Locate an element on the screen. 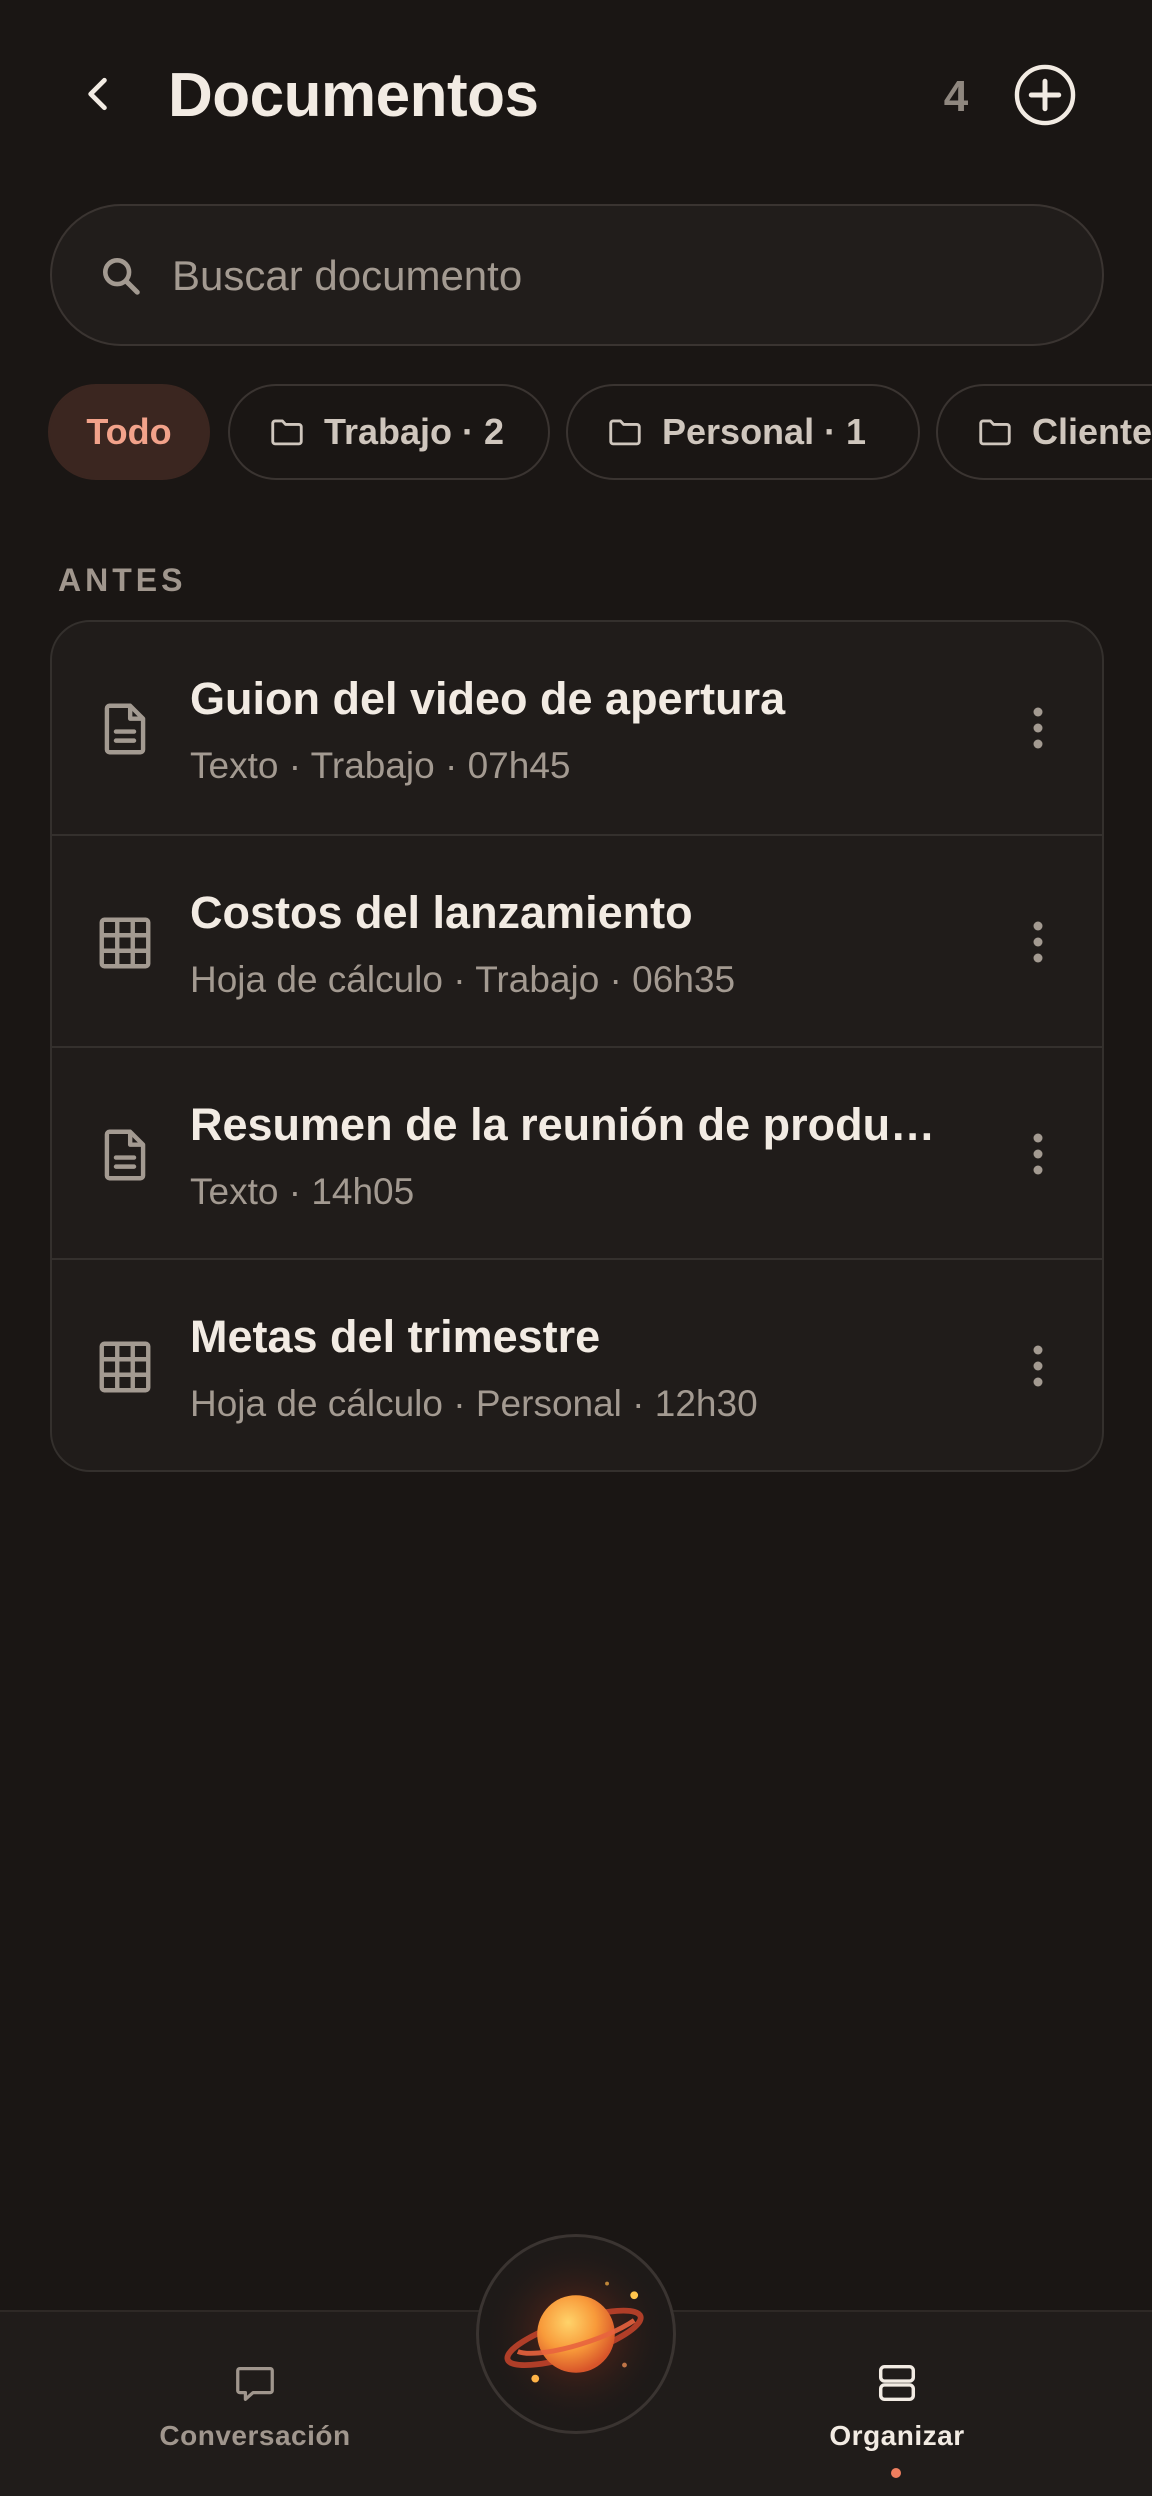 The image size is (1152, 2496). chat-icon is located at coordinates (255, 2383).